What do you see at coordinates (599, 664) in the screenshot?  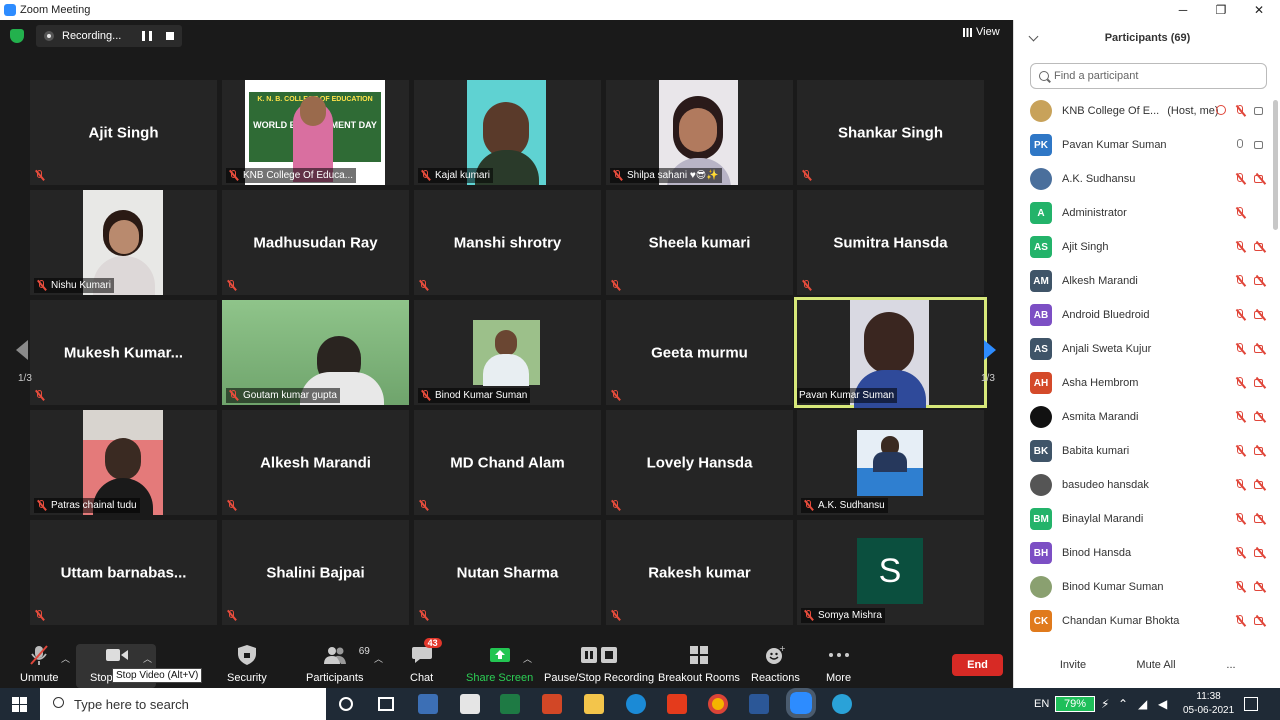 I see `pause-stop-recording-button: Pause/Stop Recording` at bounding box center [599, 664].